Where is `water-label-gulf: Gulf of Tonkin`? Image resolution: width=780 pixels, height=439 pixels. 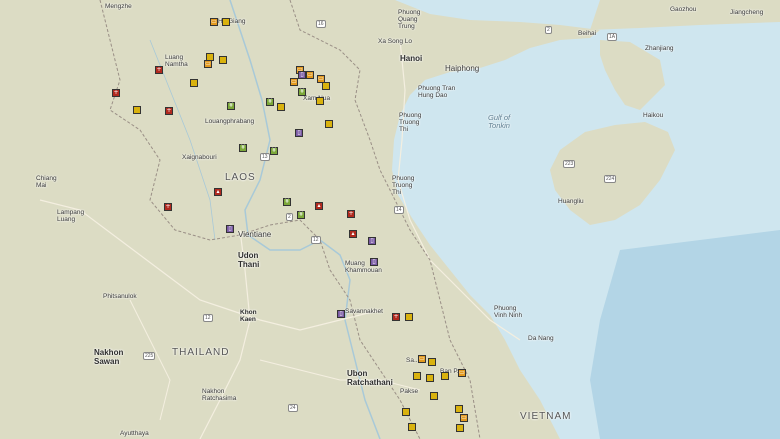 water-label-gulf: Gulf of Tonkin is located at coordinates (499, 121).